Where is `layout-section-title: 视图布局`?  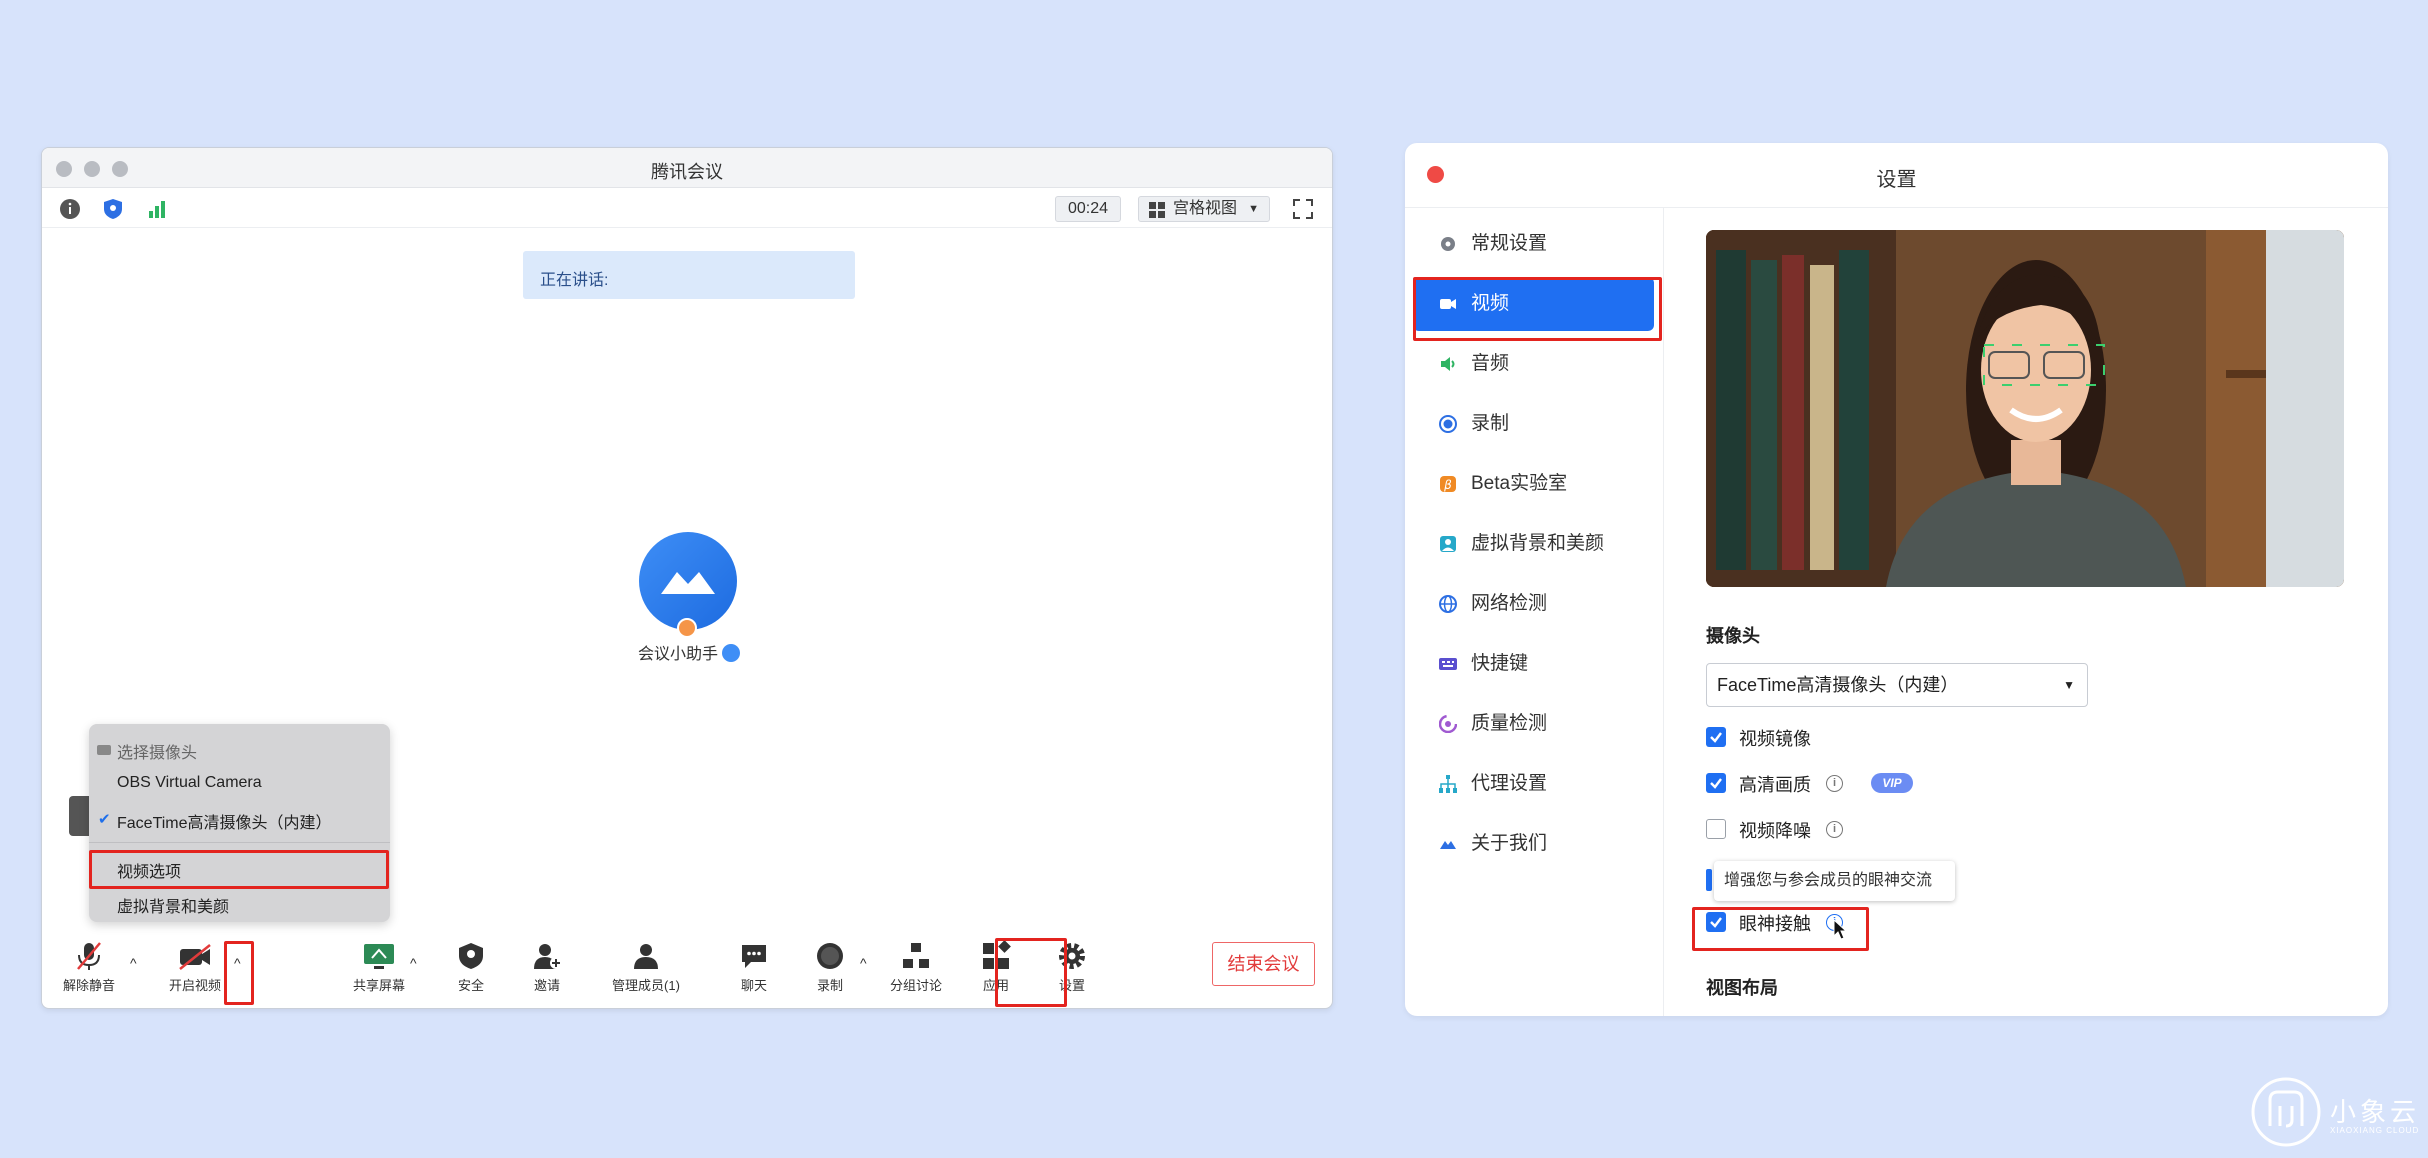 layout-section-title: 视图布局 is located at coordinates (1742, 988).